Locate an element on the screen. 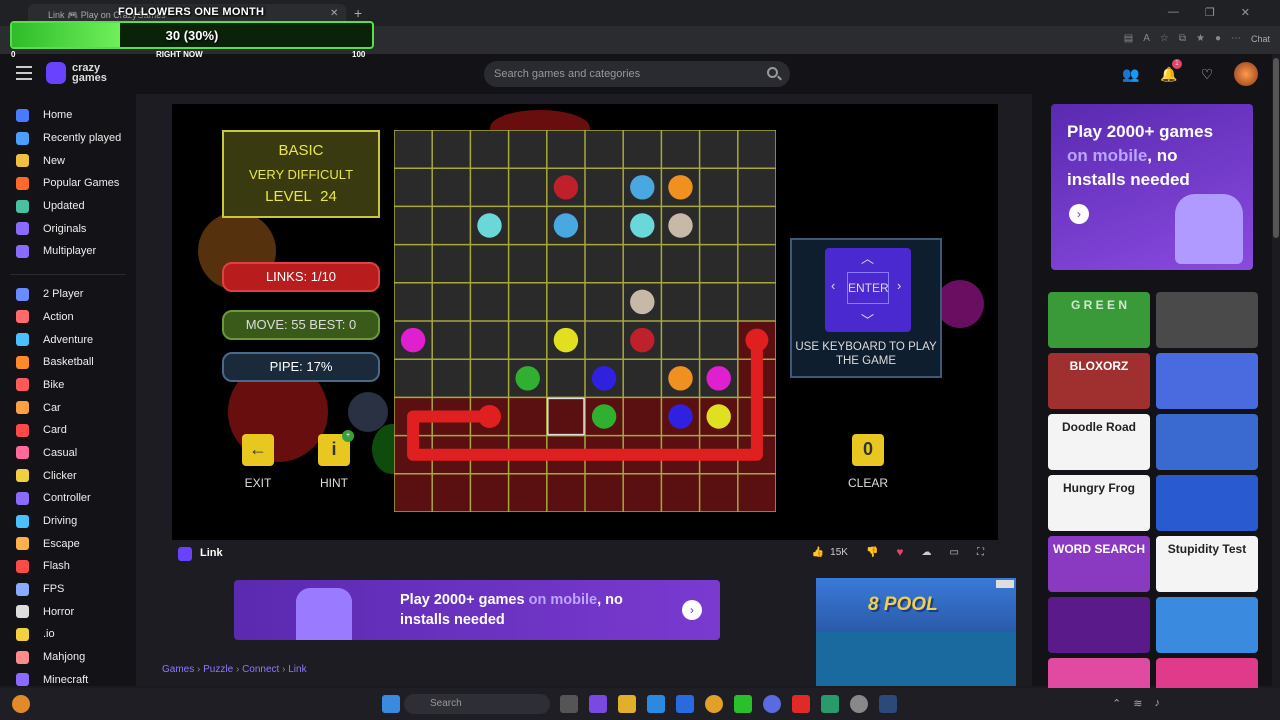 This screenshot has height=720, width=1280. sidebar-category-horror: Horror is located at coordinates (68, 611).